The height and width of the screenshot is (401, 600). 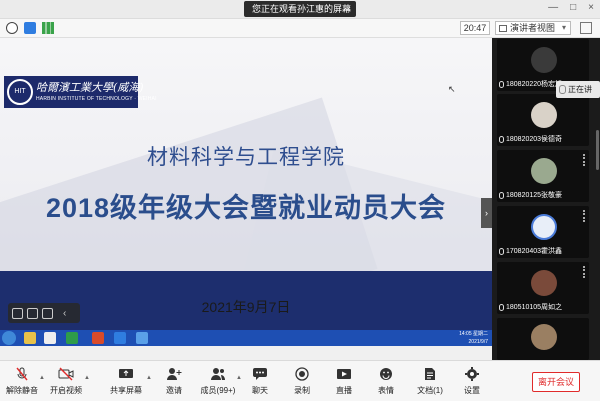 I want to click on participant-name: 170820403霍洪鑫, so click(x=530, y=251).